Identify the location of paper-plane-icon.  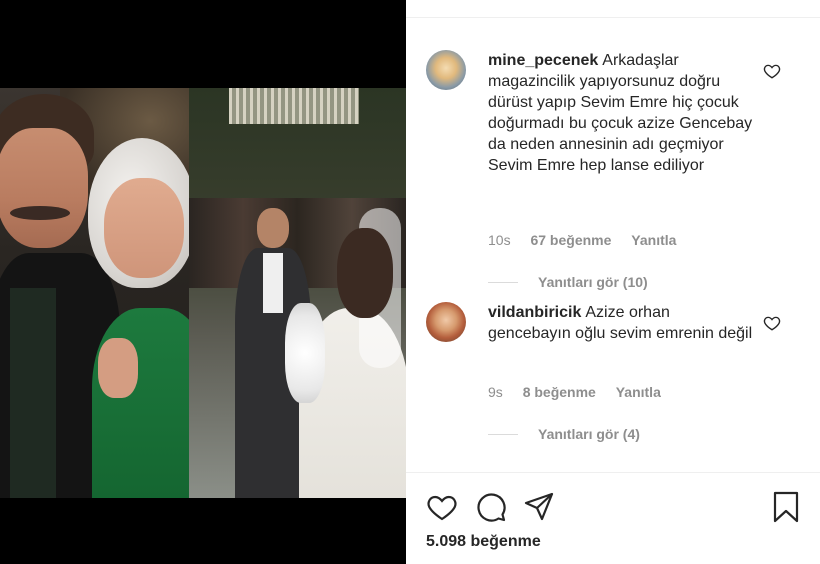
(539, 507).